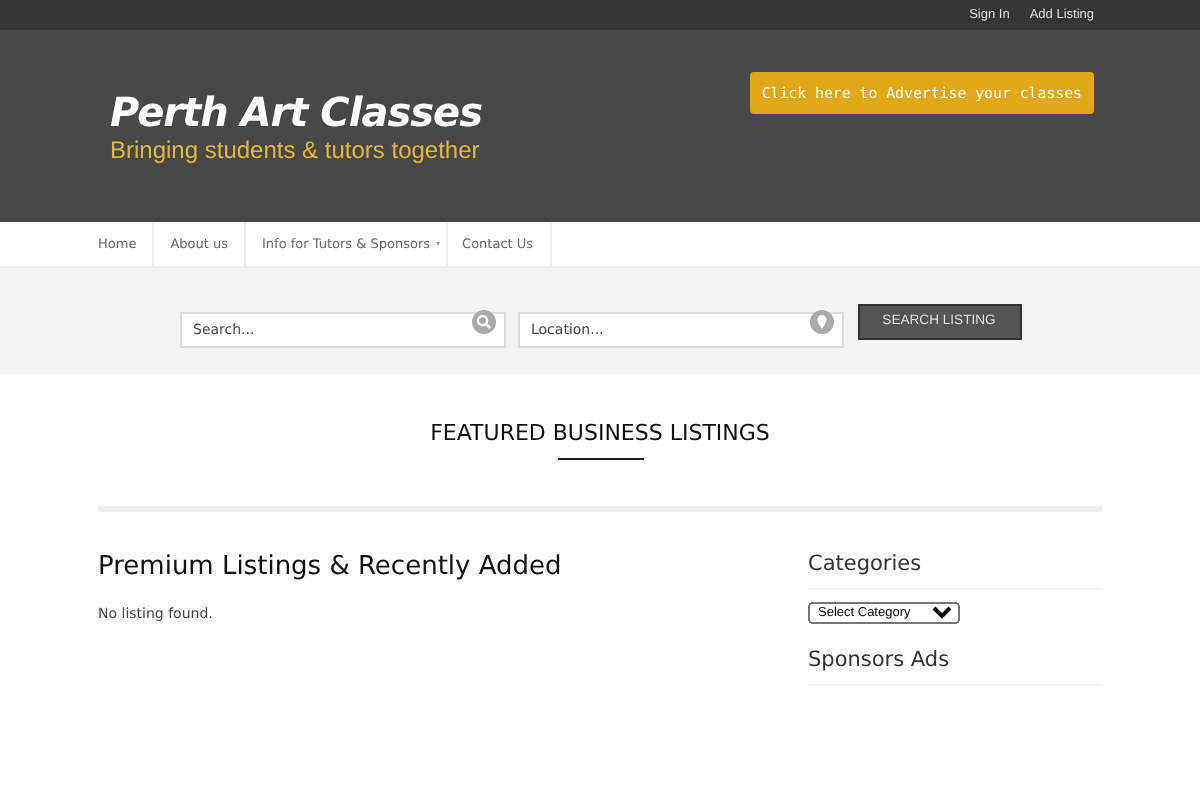  Describe the element at coordinates (483, 321) in the screenshot. I see `search-icon` at that location.